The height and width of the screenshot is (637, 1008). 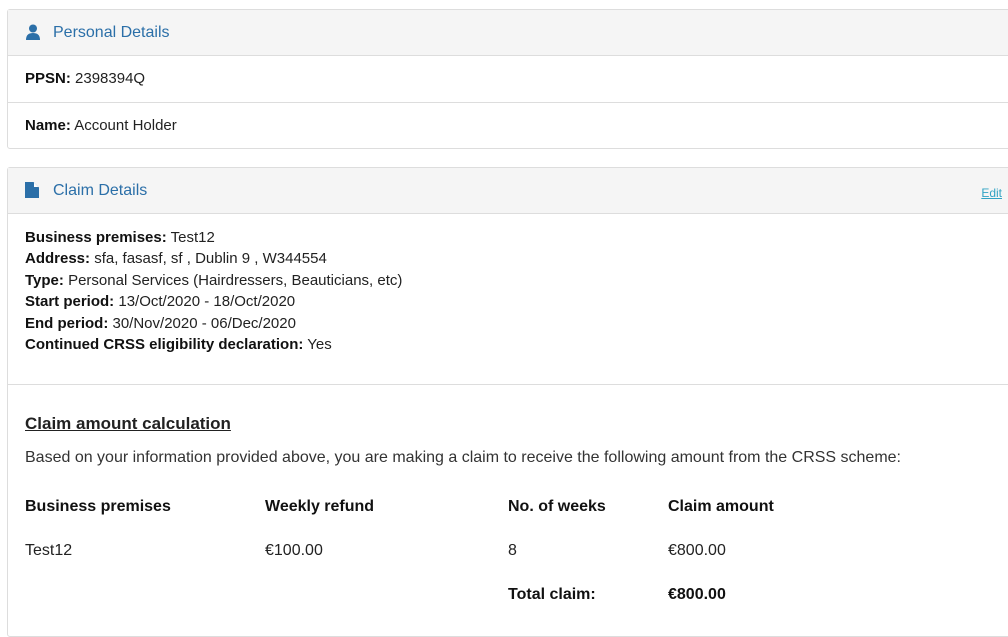 I want to click on header-no-of-weeks: No. of weeks, so click(x=557, y=506).